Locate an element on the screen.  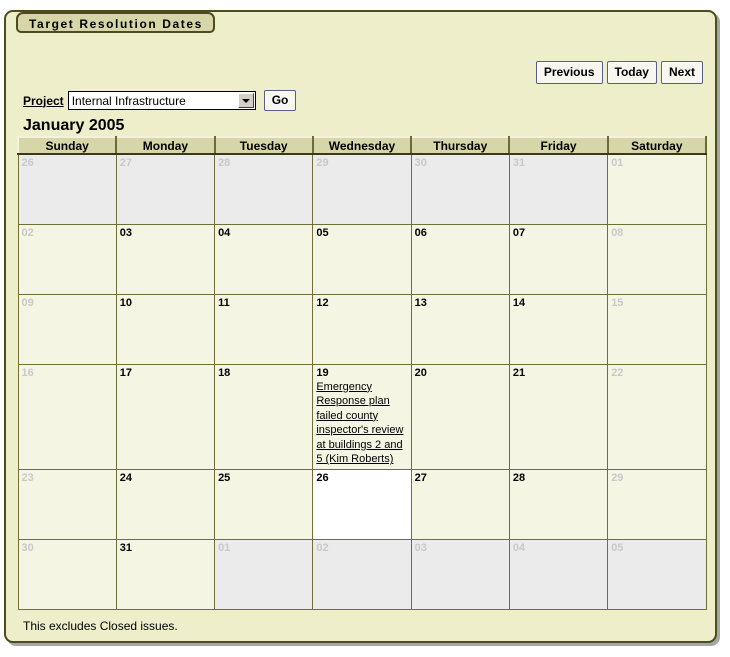
weekday-header-tuesday: Tuesday is located at coordinates (263, 145).